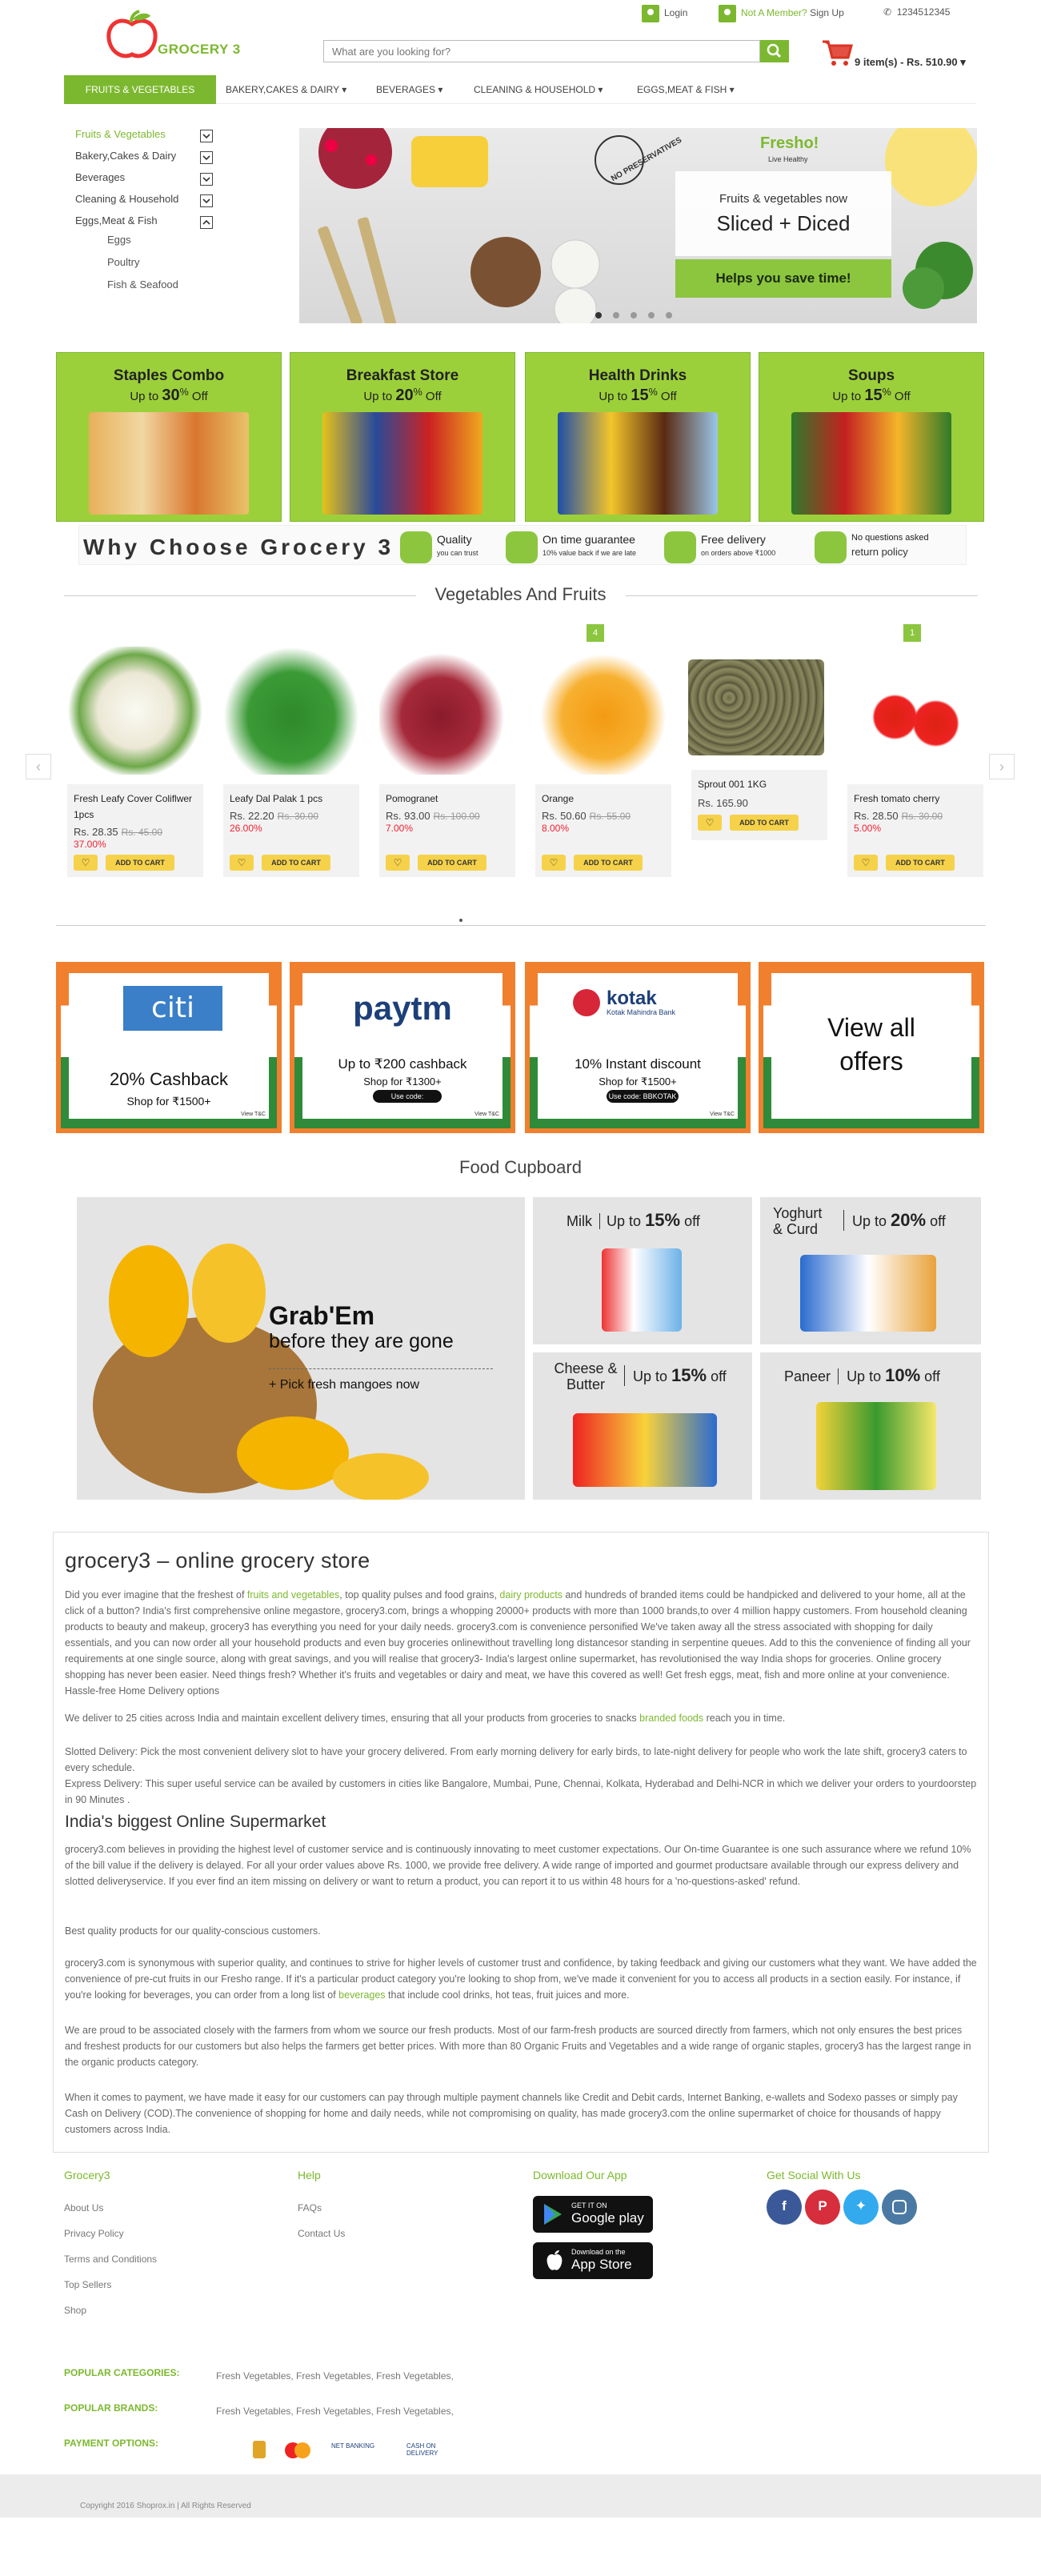 This screenshot has height=2576, width=1041. What do you see at coordinates (409, 89) in the screenshot?
I see `nav-beverages: BEVERAGES ▾` at bounding box center [409, 89].